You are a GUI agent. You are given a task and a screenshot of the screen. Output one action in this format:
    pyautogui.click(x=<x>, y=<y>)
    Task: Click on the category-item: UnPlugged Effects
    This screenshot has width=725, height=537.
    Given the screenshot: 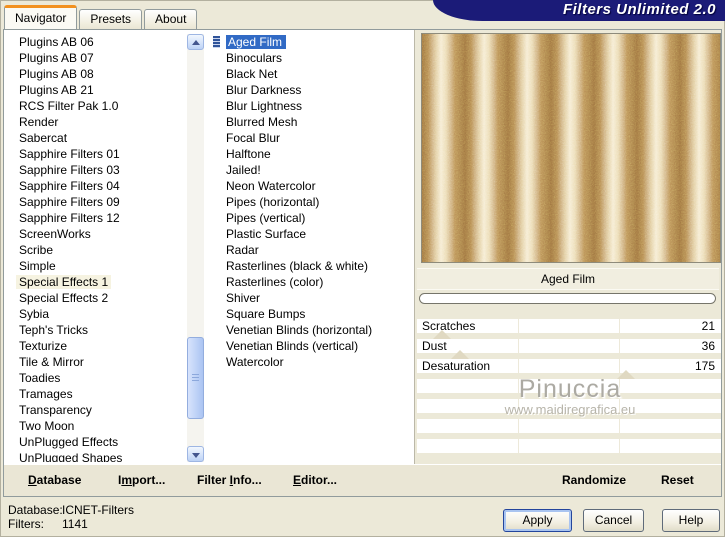 What is the action you would take?
    pyautogui.click(x=96, y=442)
    